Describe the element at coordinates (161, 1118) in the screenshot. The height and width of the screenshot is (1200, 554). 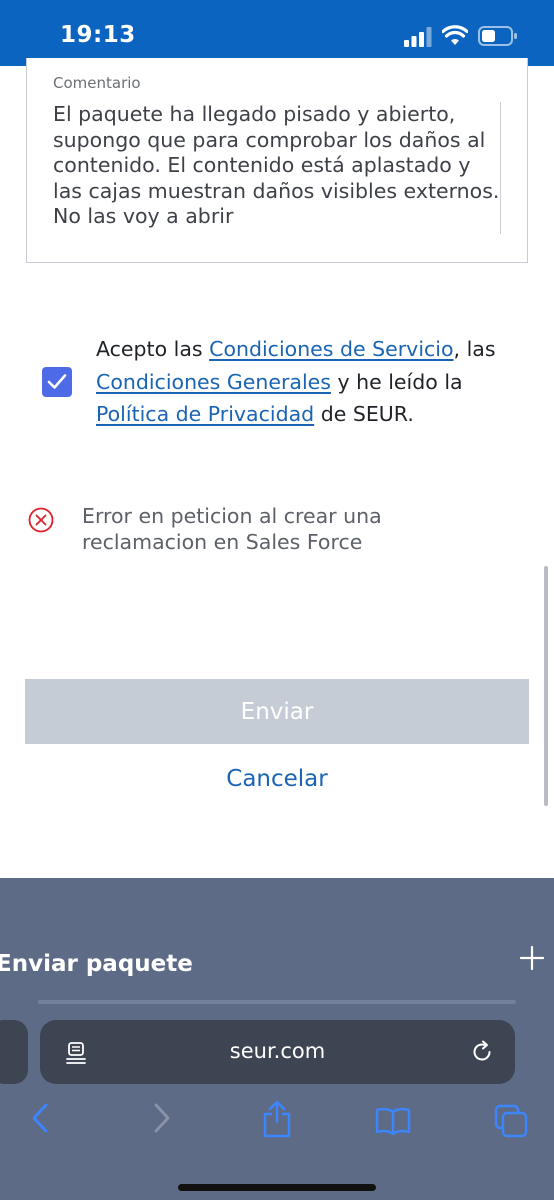
I see `forward-icon` at that location.